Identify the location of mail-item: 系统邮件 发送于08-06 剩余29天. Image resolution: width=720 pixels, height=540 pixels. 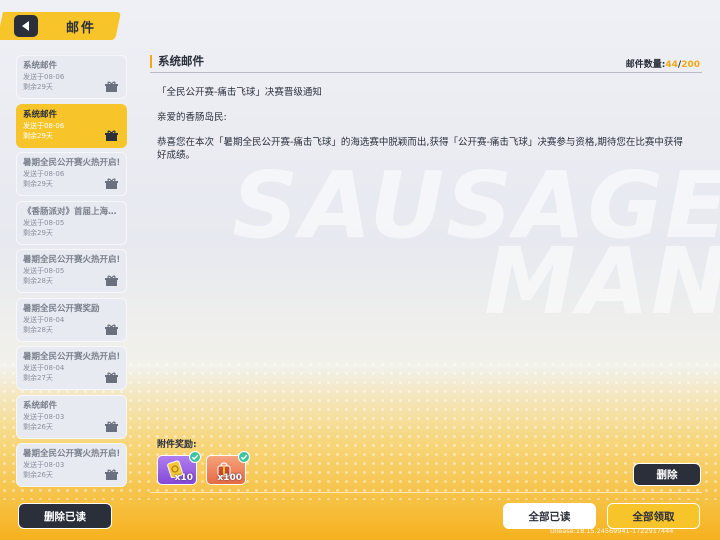
(71, 77).